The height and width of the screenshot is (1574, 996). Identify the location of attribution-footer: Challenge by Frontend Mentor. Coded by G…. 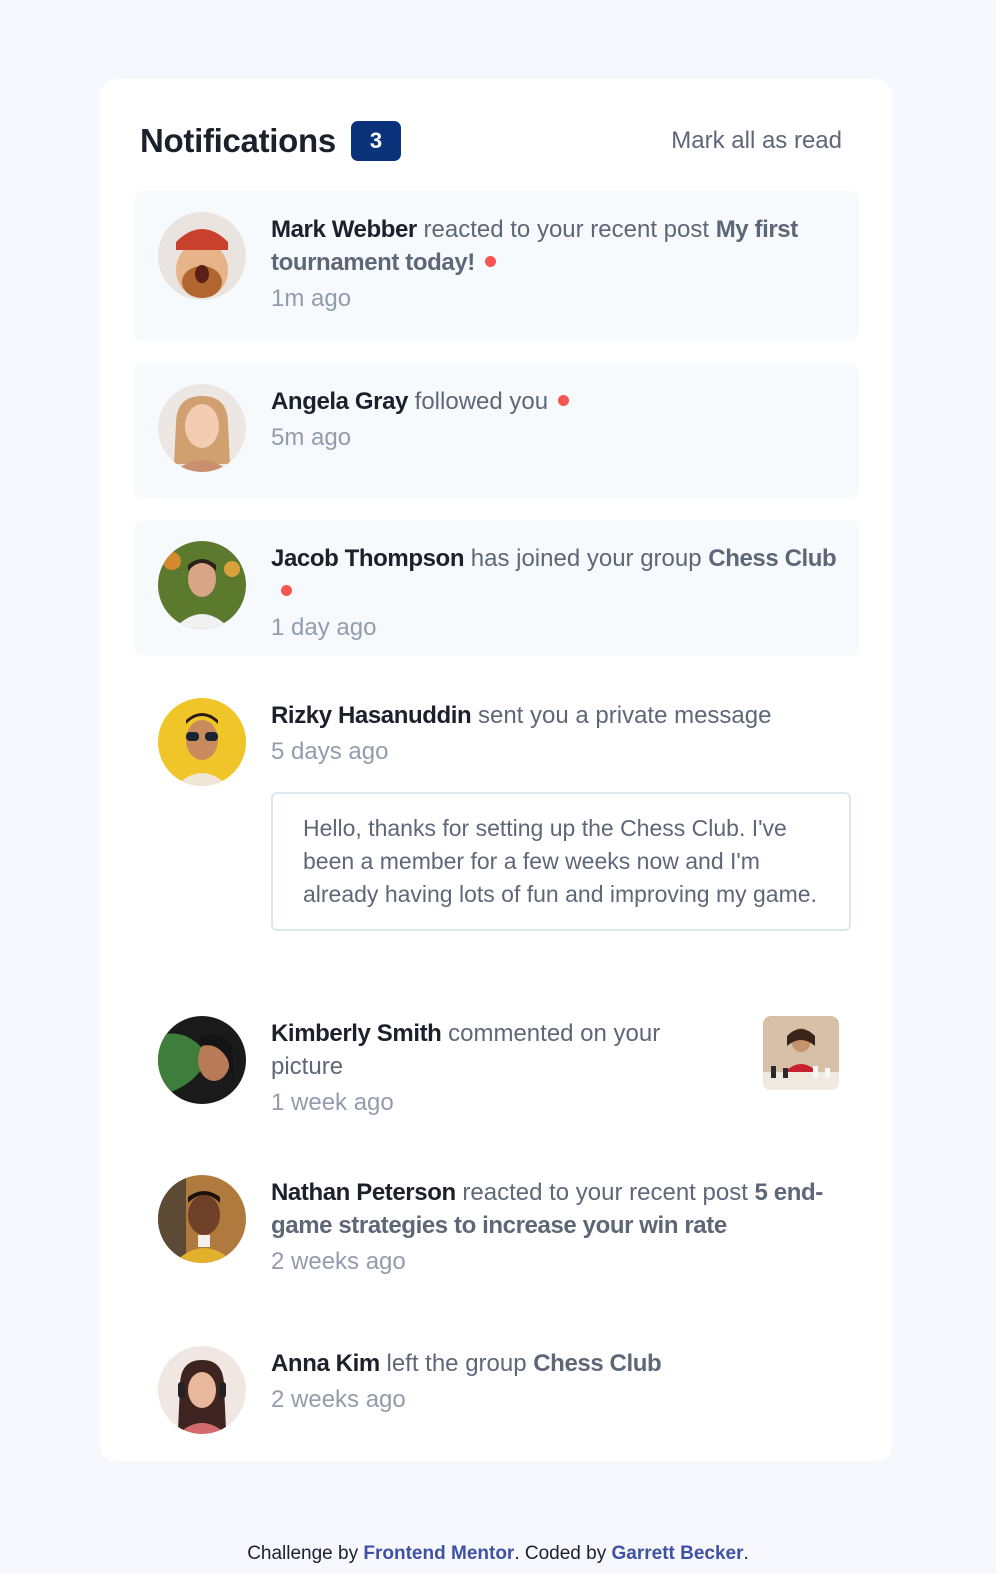
(498, 1554).